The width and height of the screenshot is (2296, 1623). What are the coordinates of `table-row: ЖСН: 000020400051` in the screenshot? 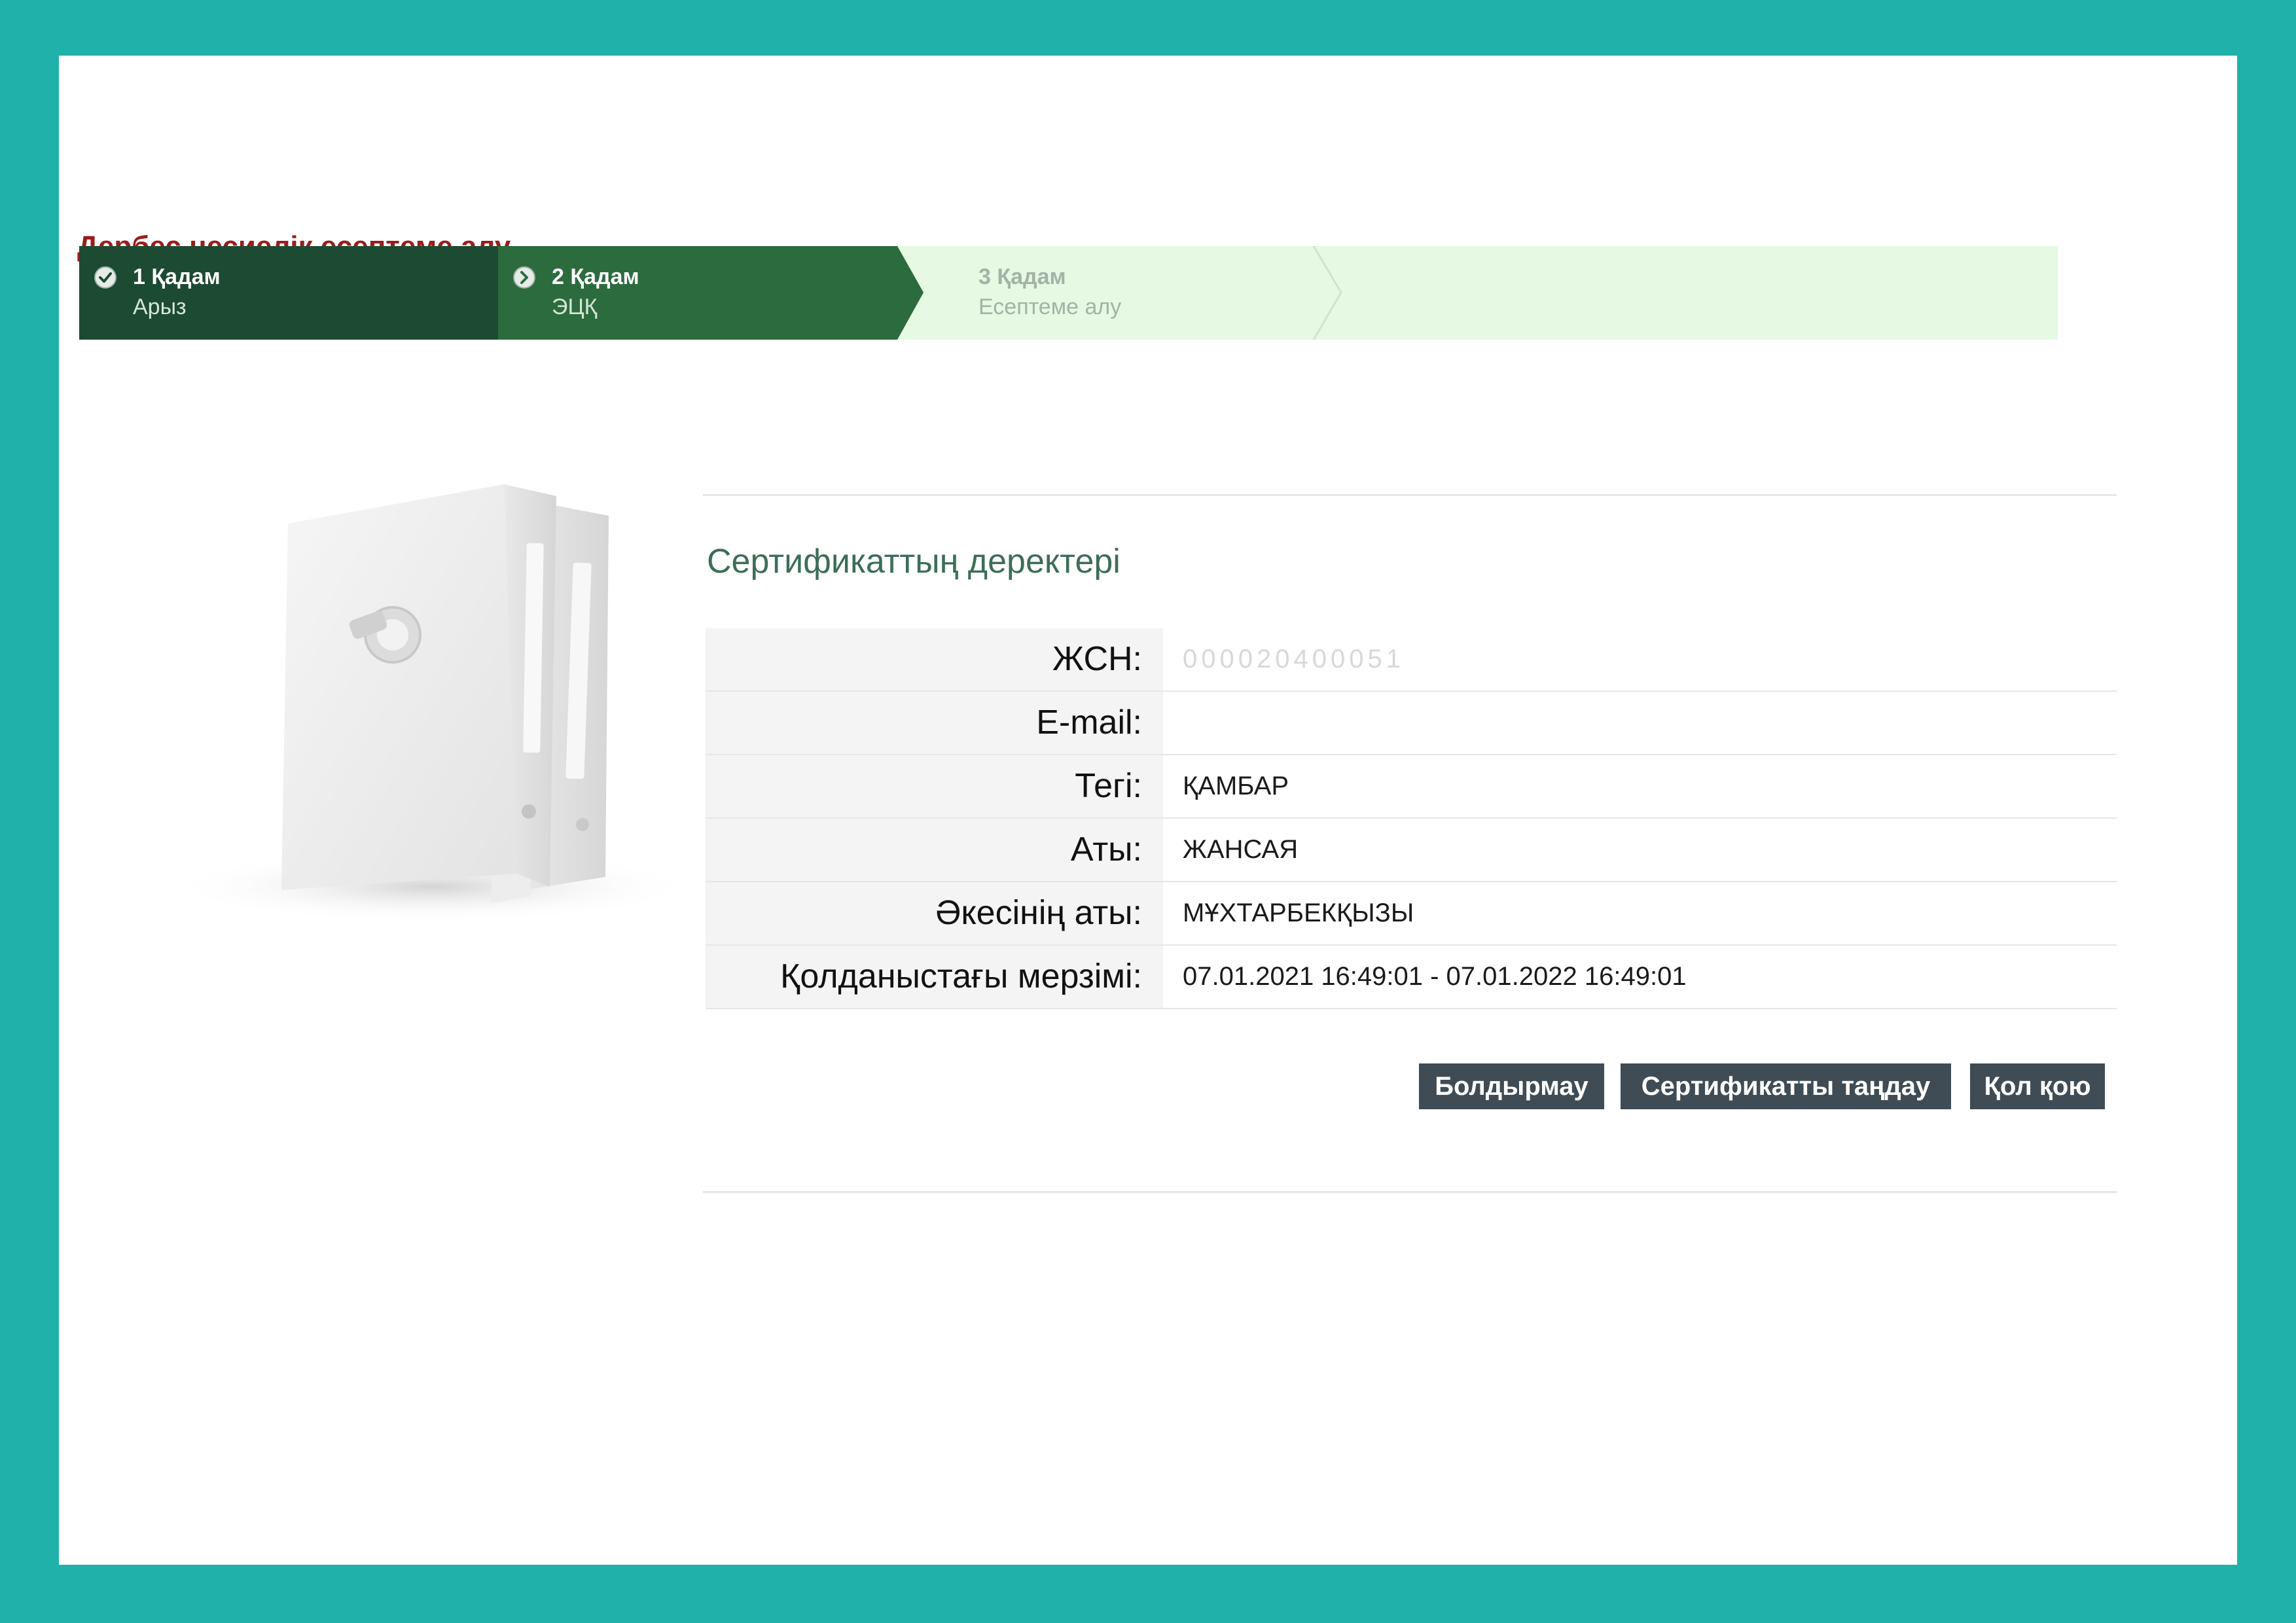 It's located at (1411, 660).